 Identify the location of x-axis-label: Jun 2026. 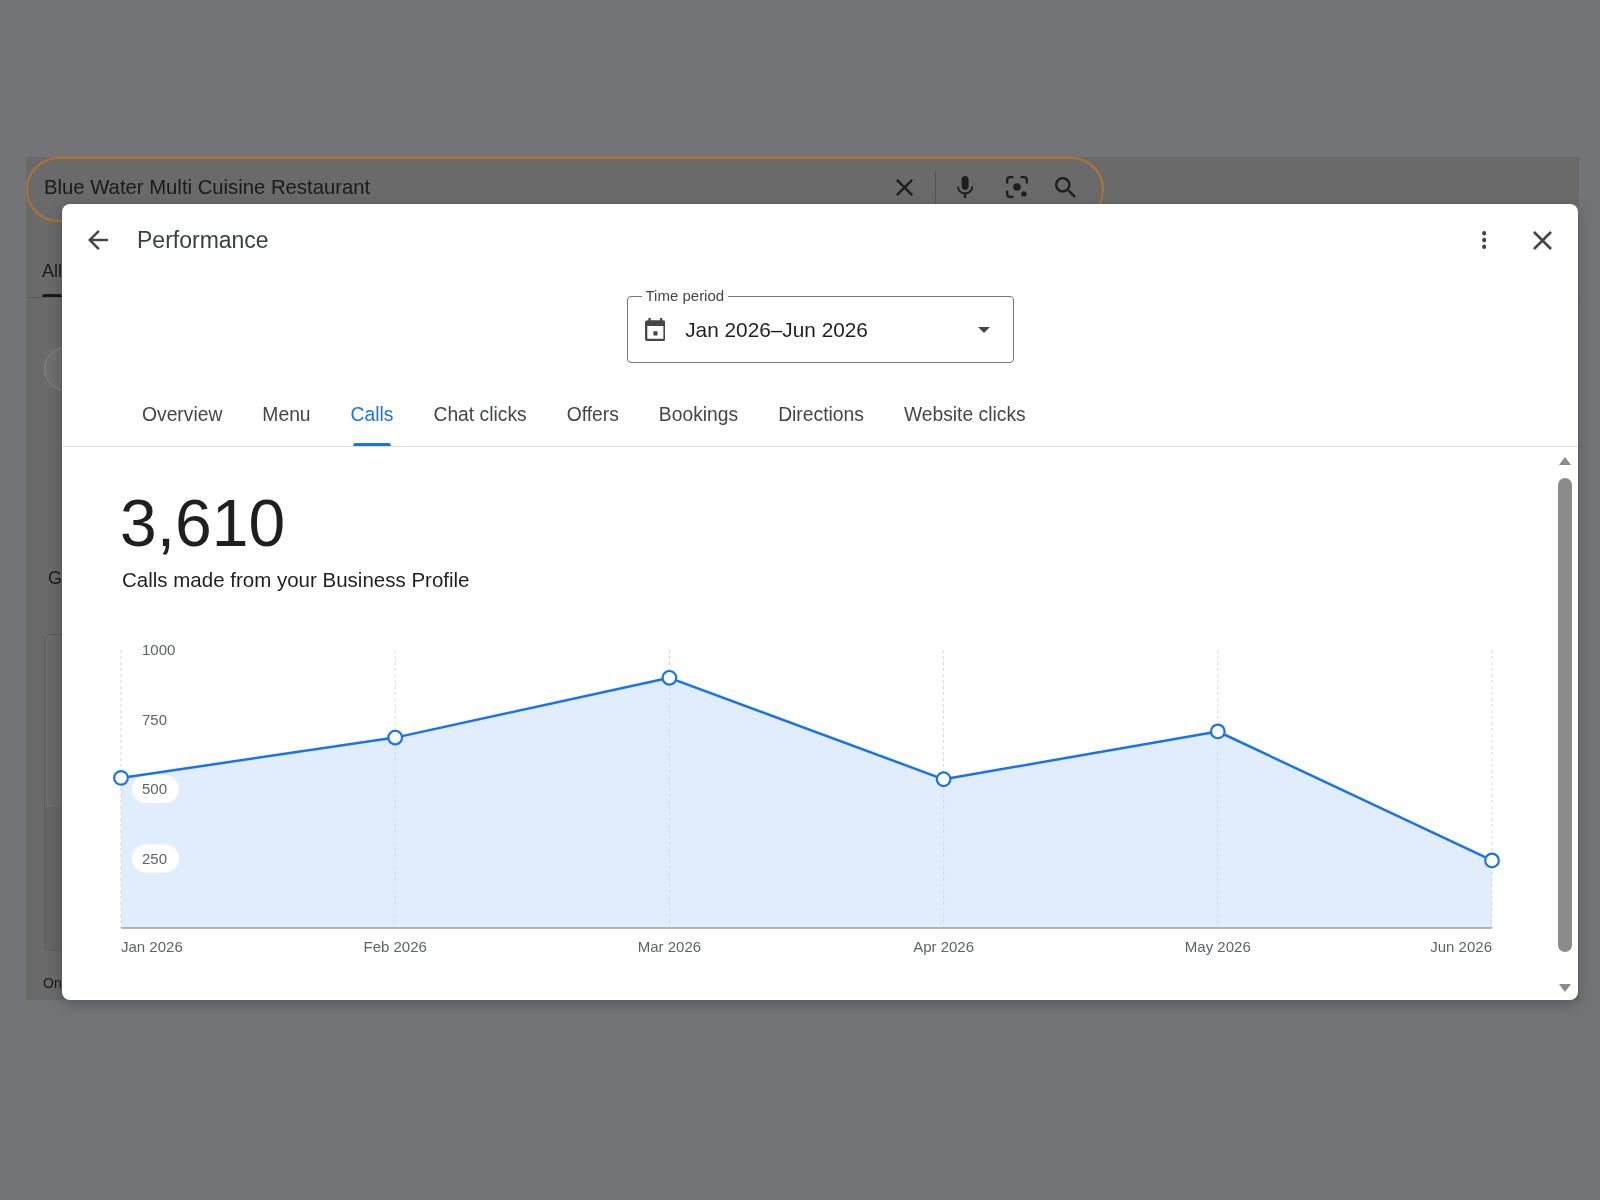
(1461, 947).